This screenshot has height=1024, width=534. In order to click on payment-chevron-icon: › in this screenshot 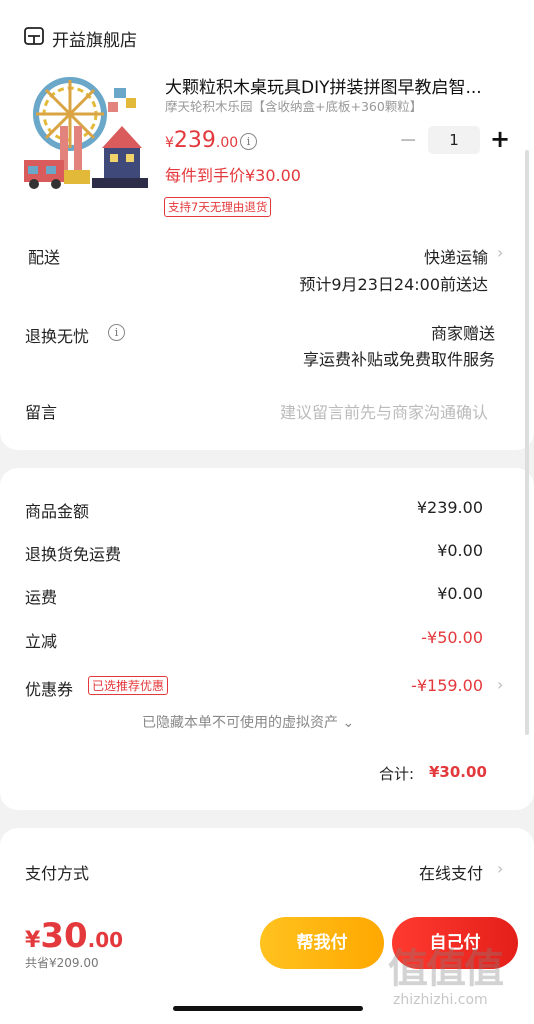, I will do `click(500, 868)`.